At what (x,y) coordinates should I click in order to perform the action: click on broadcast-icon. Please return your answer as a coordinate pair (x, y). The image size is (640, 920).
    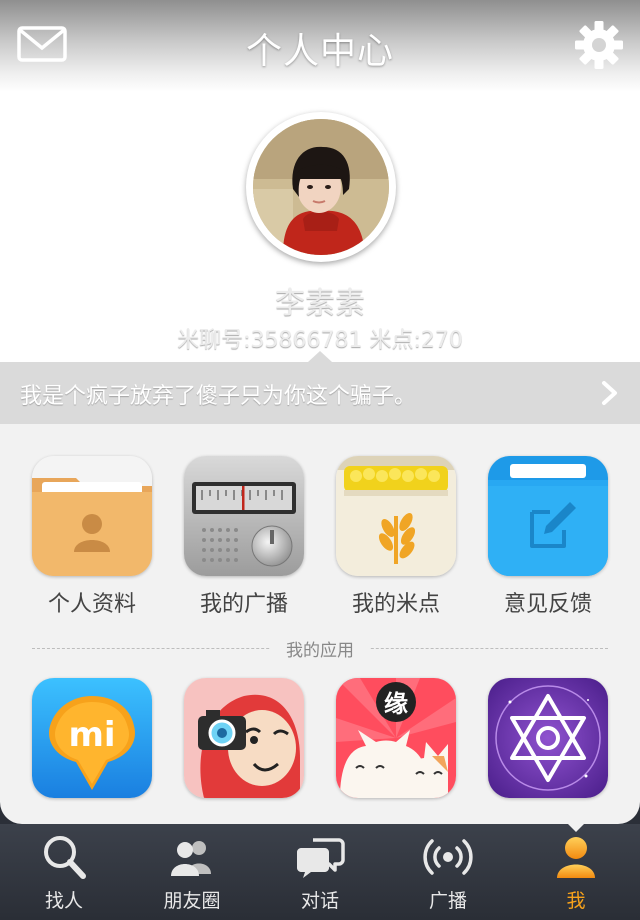
    Looking at the image, I should click on (448, 857).